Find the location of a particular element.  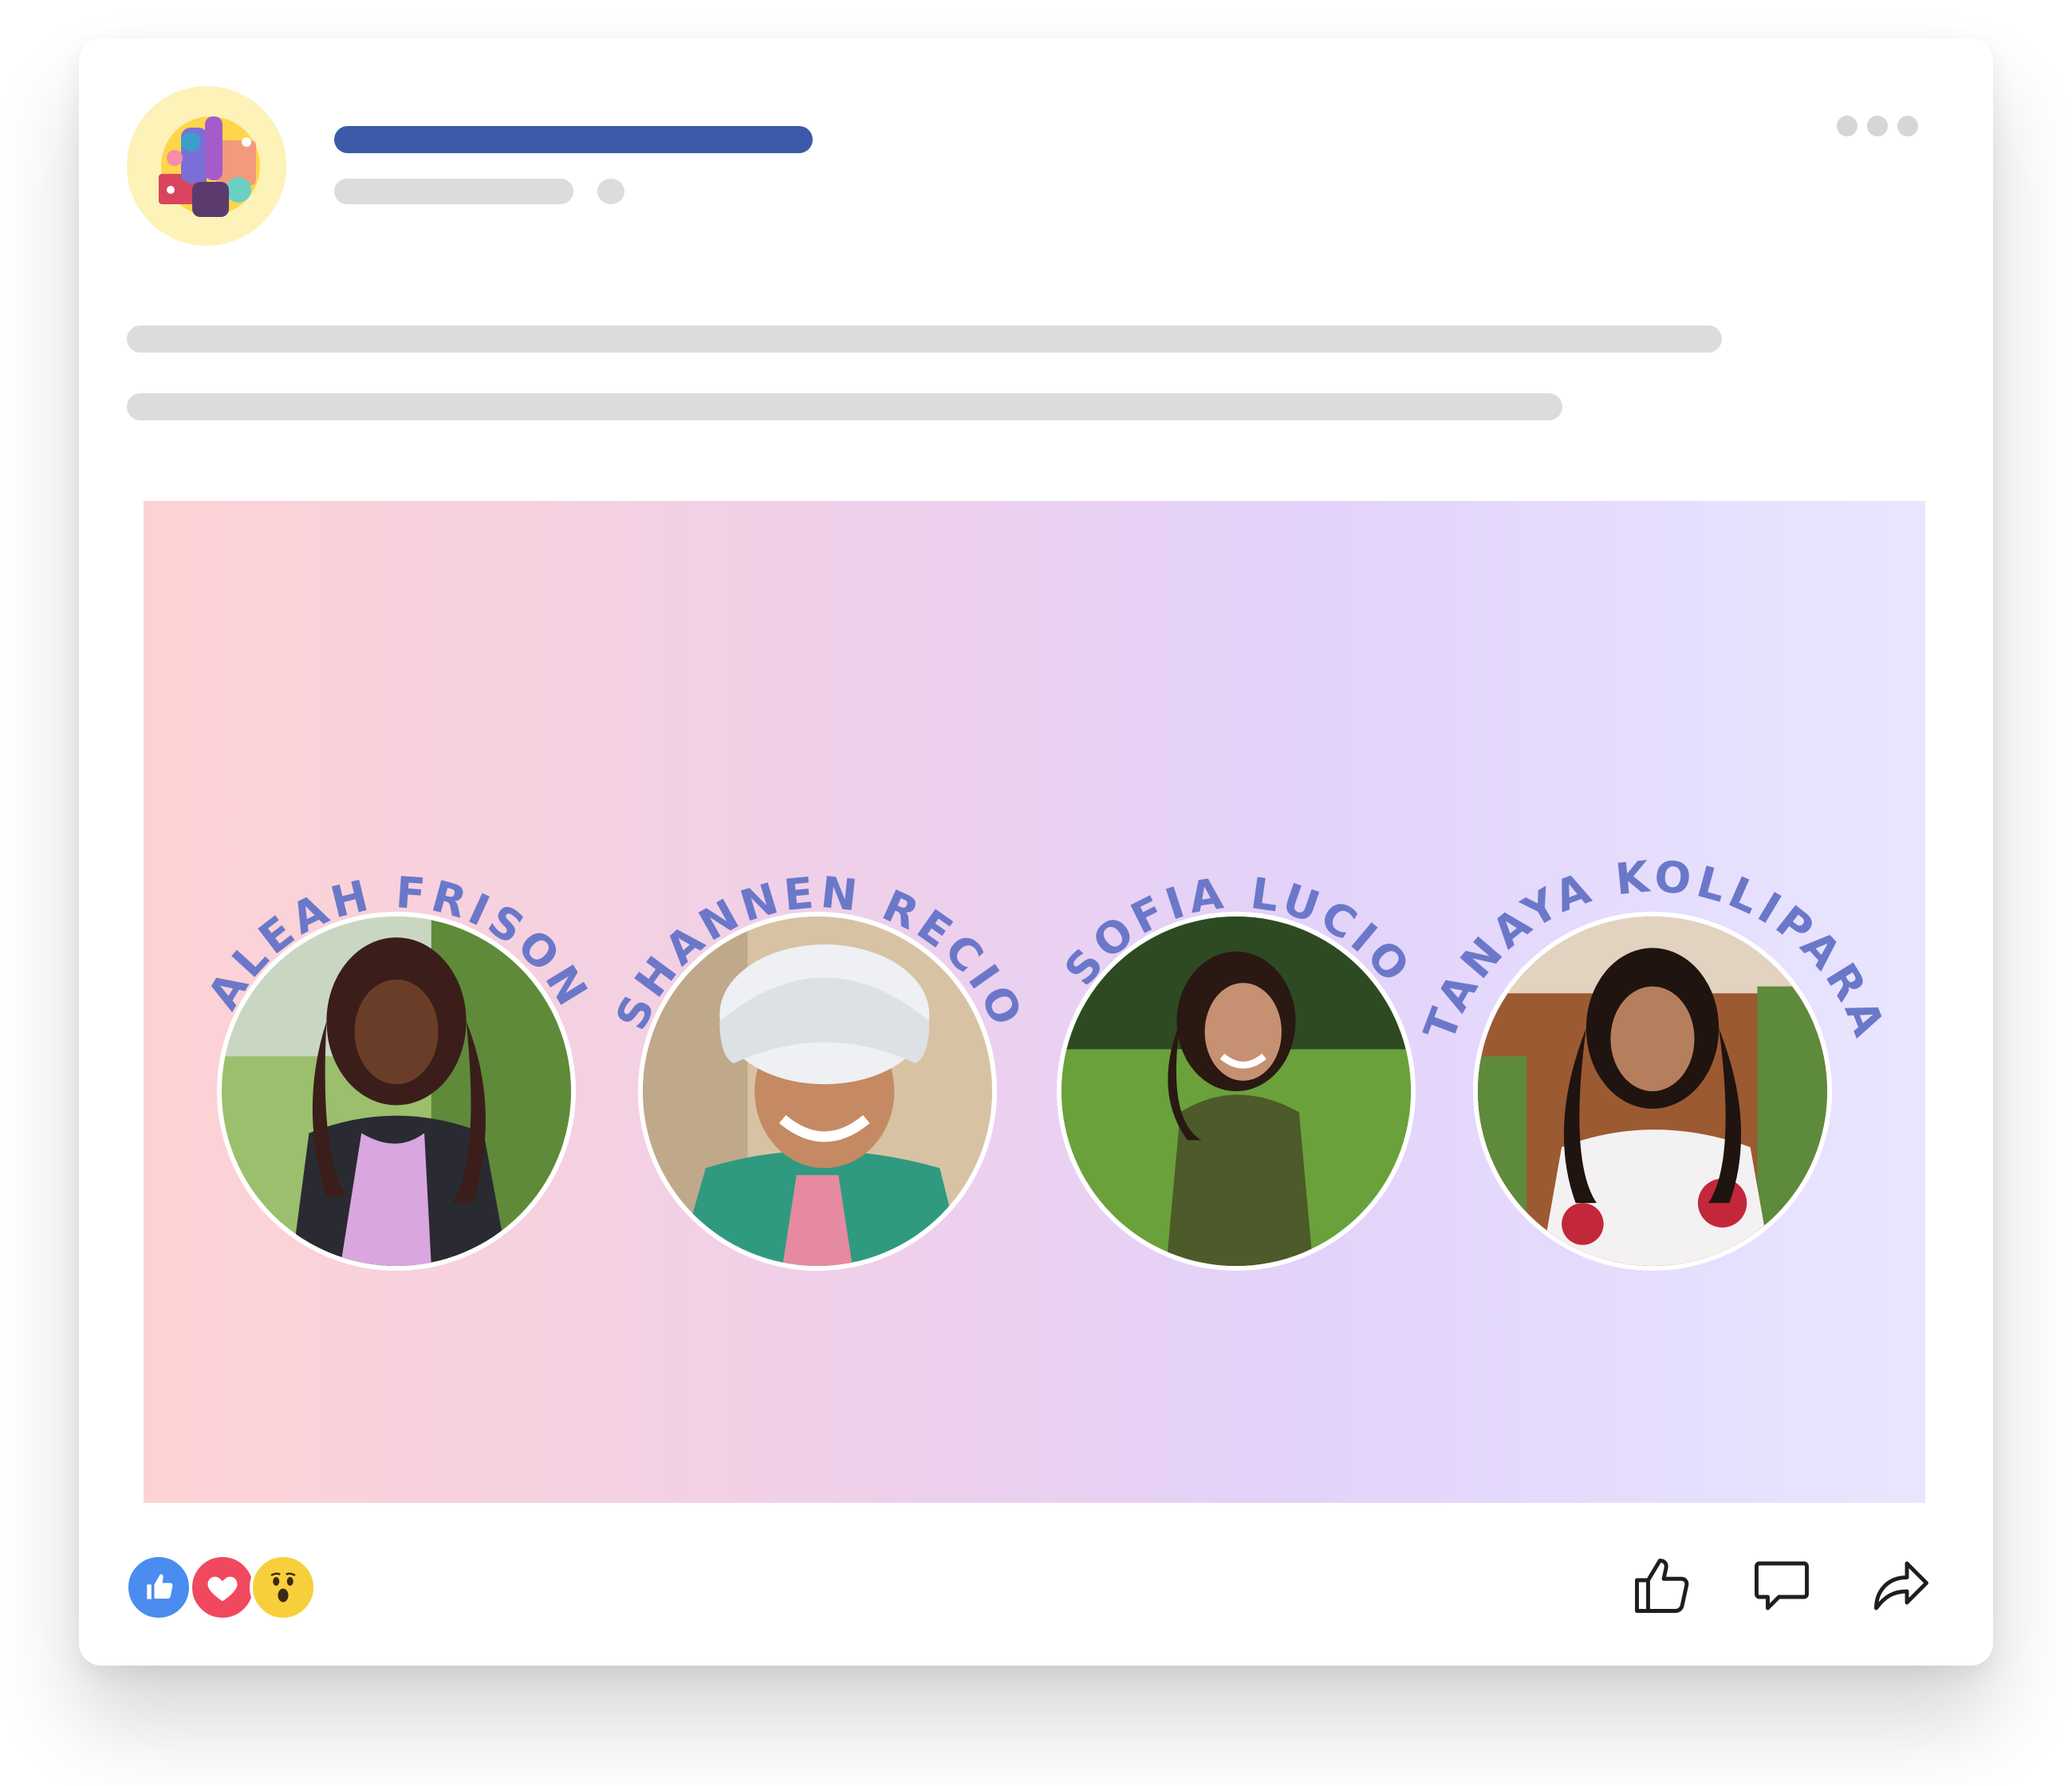

ellipsis-icon is located at coordinates (1847, 126).